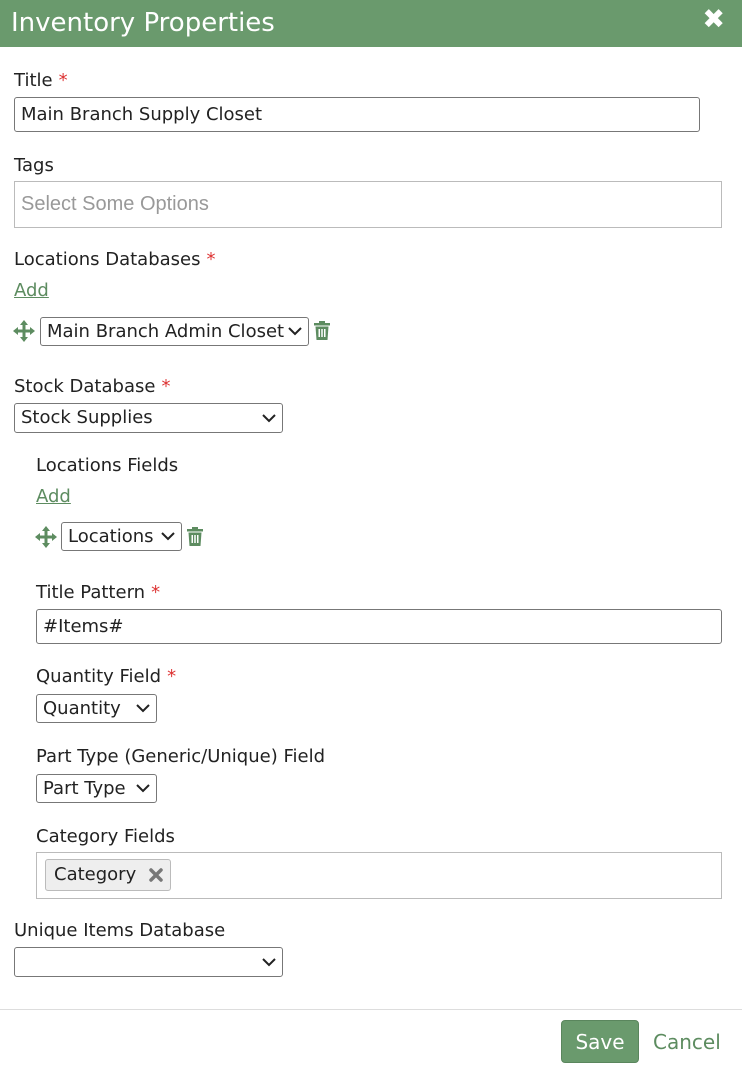 The height and width of the screenshot is (1074, 742). Describe the element at coordinates (713, 20) in the screenshot. I see `close-icon: ✖` at that location.